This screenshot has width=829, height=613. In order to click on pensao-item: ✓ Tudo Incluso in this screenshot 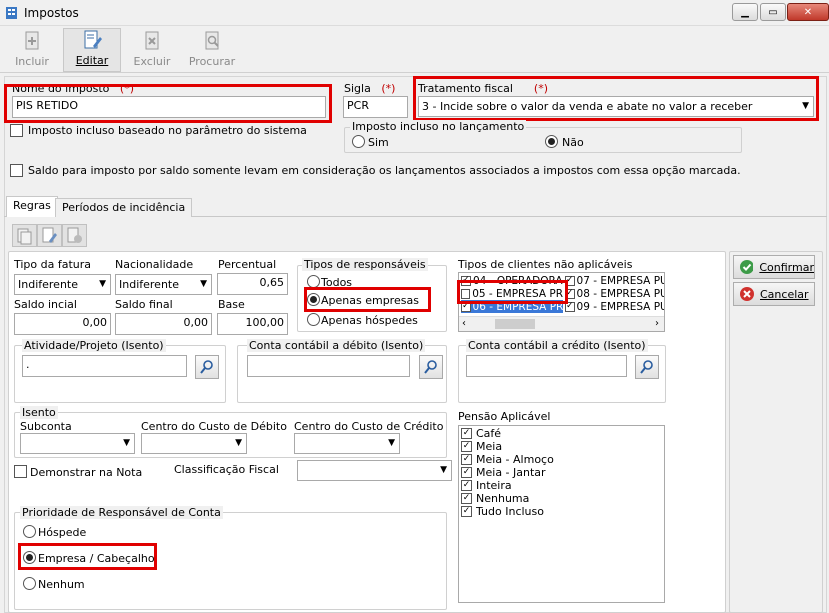, I will do `click(507, 511)`.